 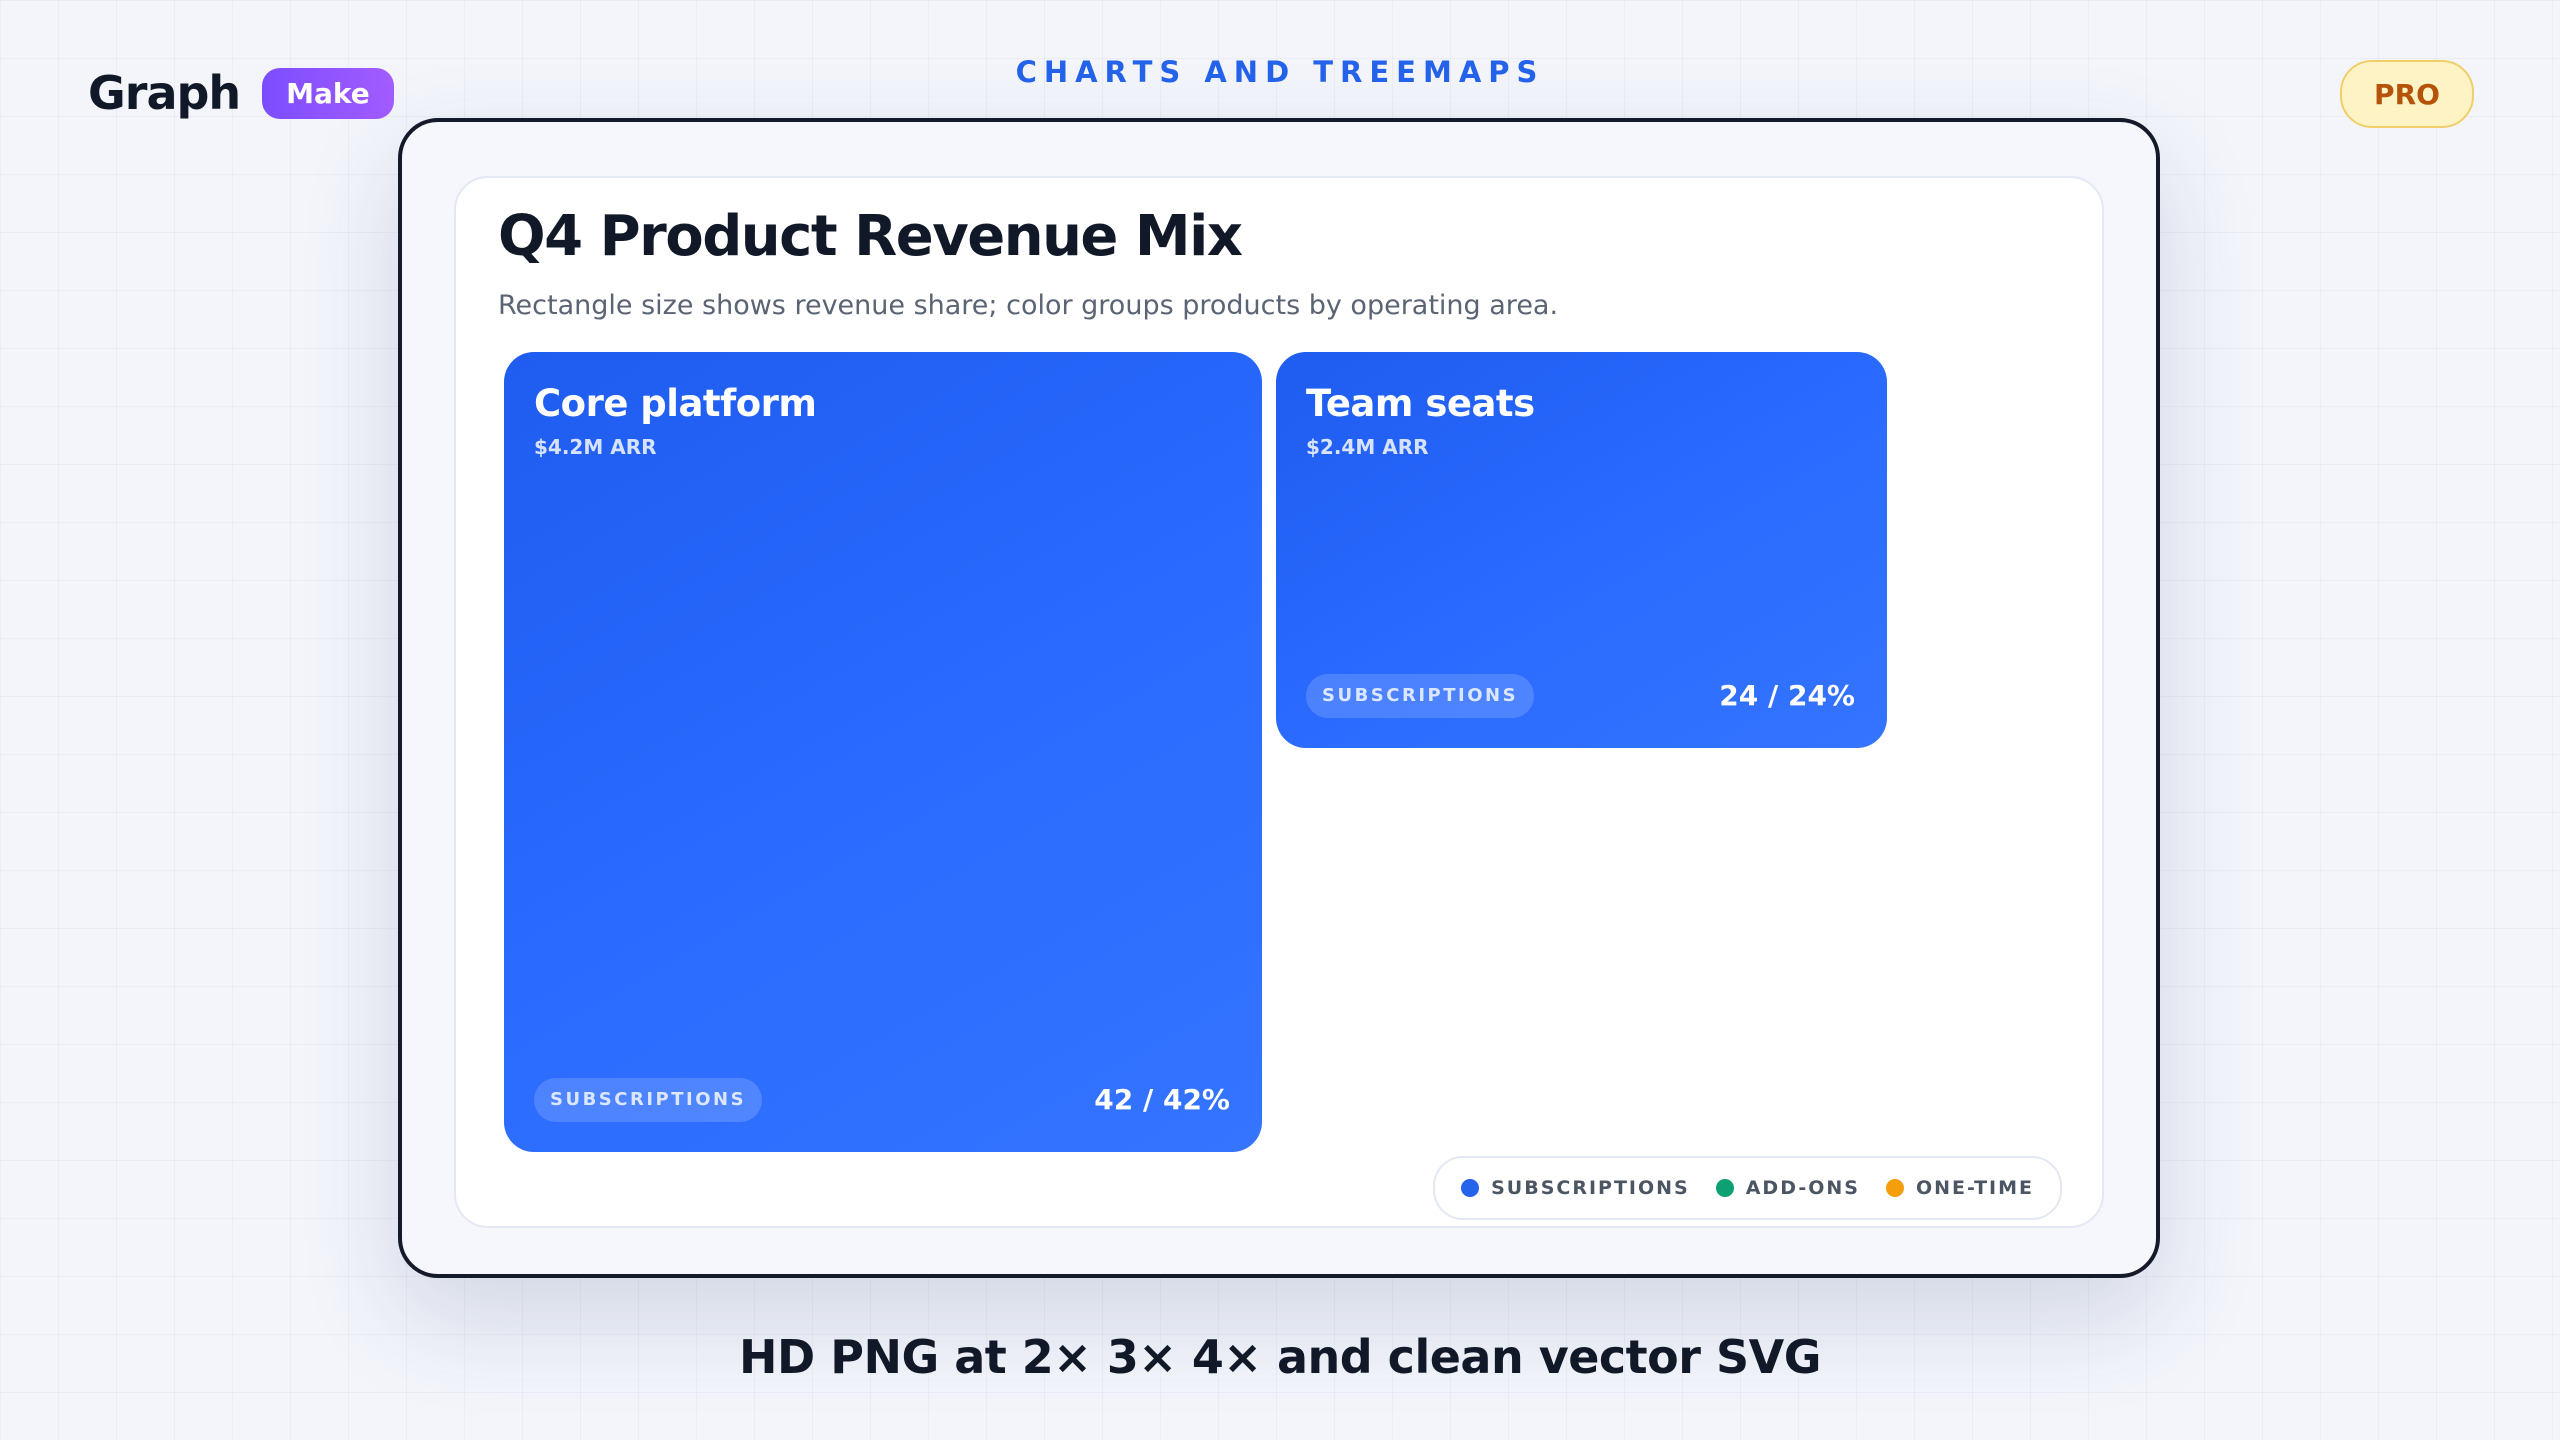 What do you see at coordinates (1367, 447) in the screenshot?
I see `tile-value: $2.4M ARR` at bounding box center [1367, 447].